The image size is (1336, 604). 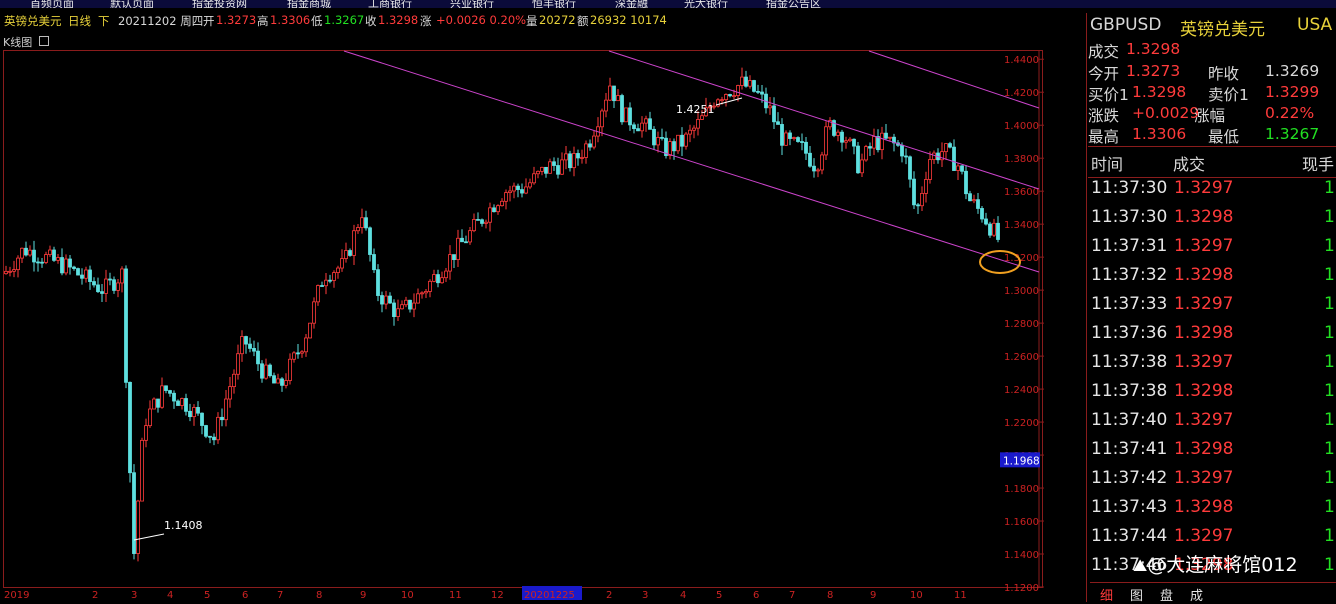 I want to click on high-label: 高, so click(x=263, y=21).